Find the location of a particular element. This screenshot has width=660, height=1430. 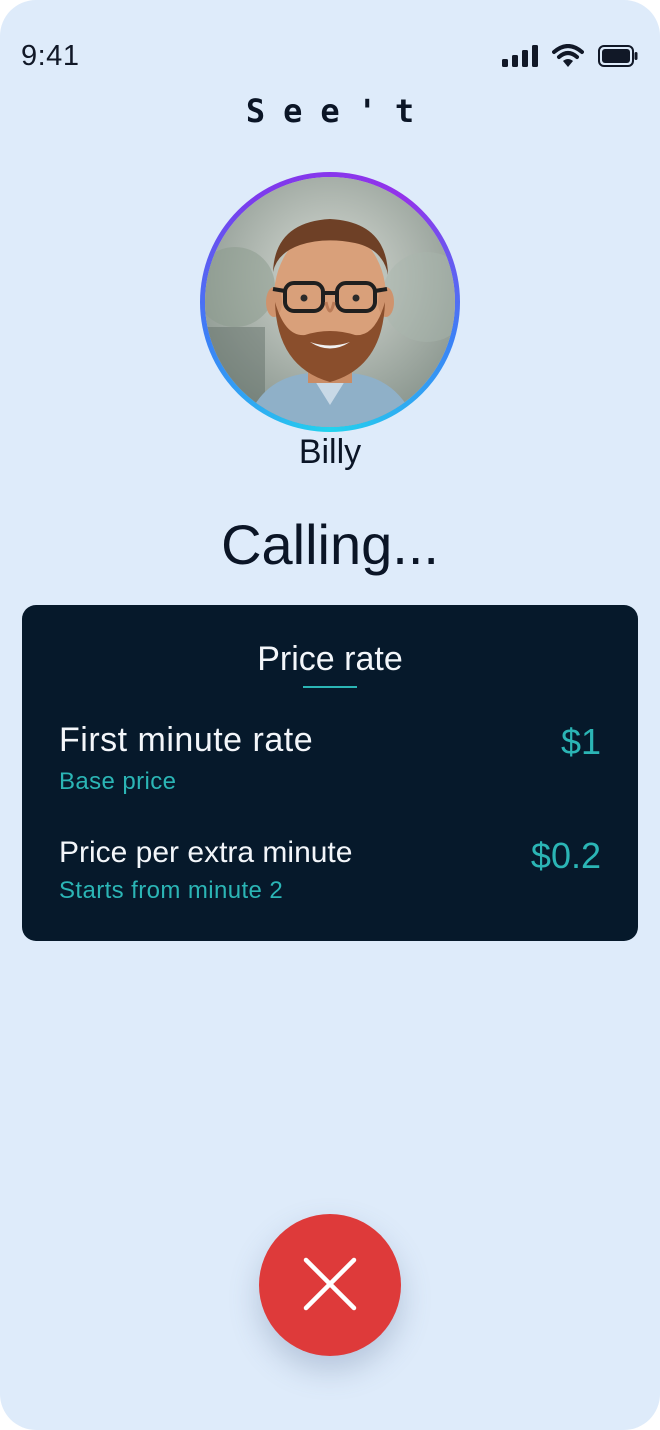

end-call-button is located at coordinates (330, 1285).